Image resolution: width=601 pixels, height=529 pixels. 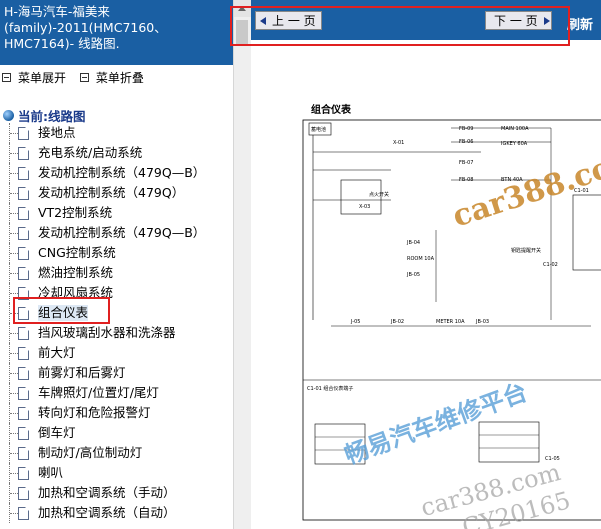 I want to click on j05-label: J-05, so click(x=355, y=322).